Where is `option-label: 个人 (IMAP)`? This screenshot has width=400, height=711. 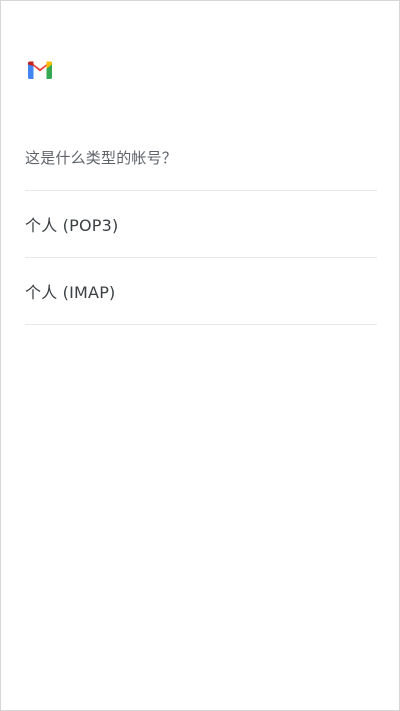
option-label: 个人 (IMAP) is located at coordinates (70, 292).